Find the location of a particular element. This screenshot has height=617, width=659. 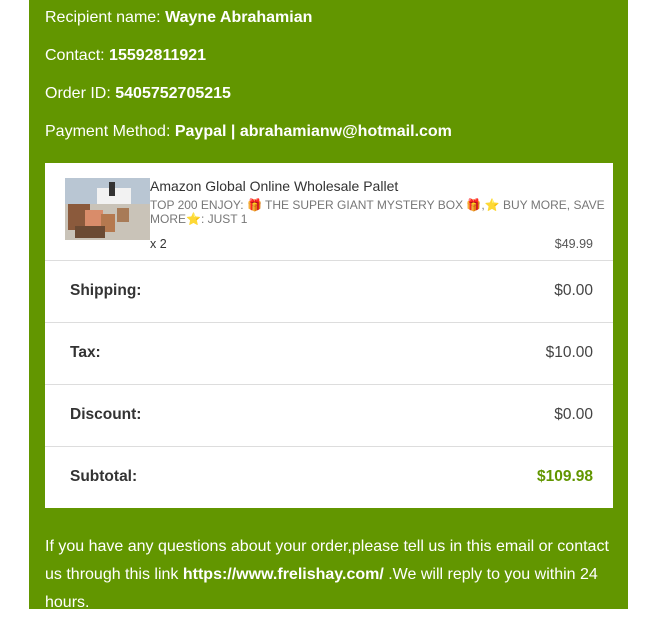

variant-text-1: TOP 200 ENJOY: is located at coordinates (197, 205).